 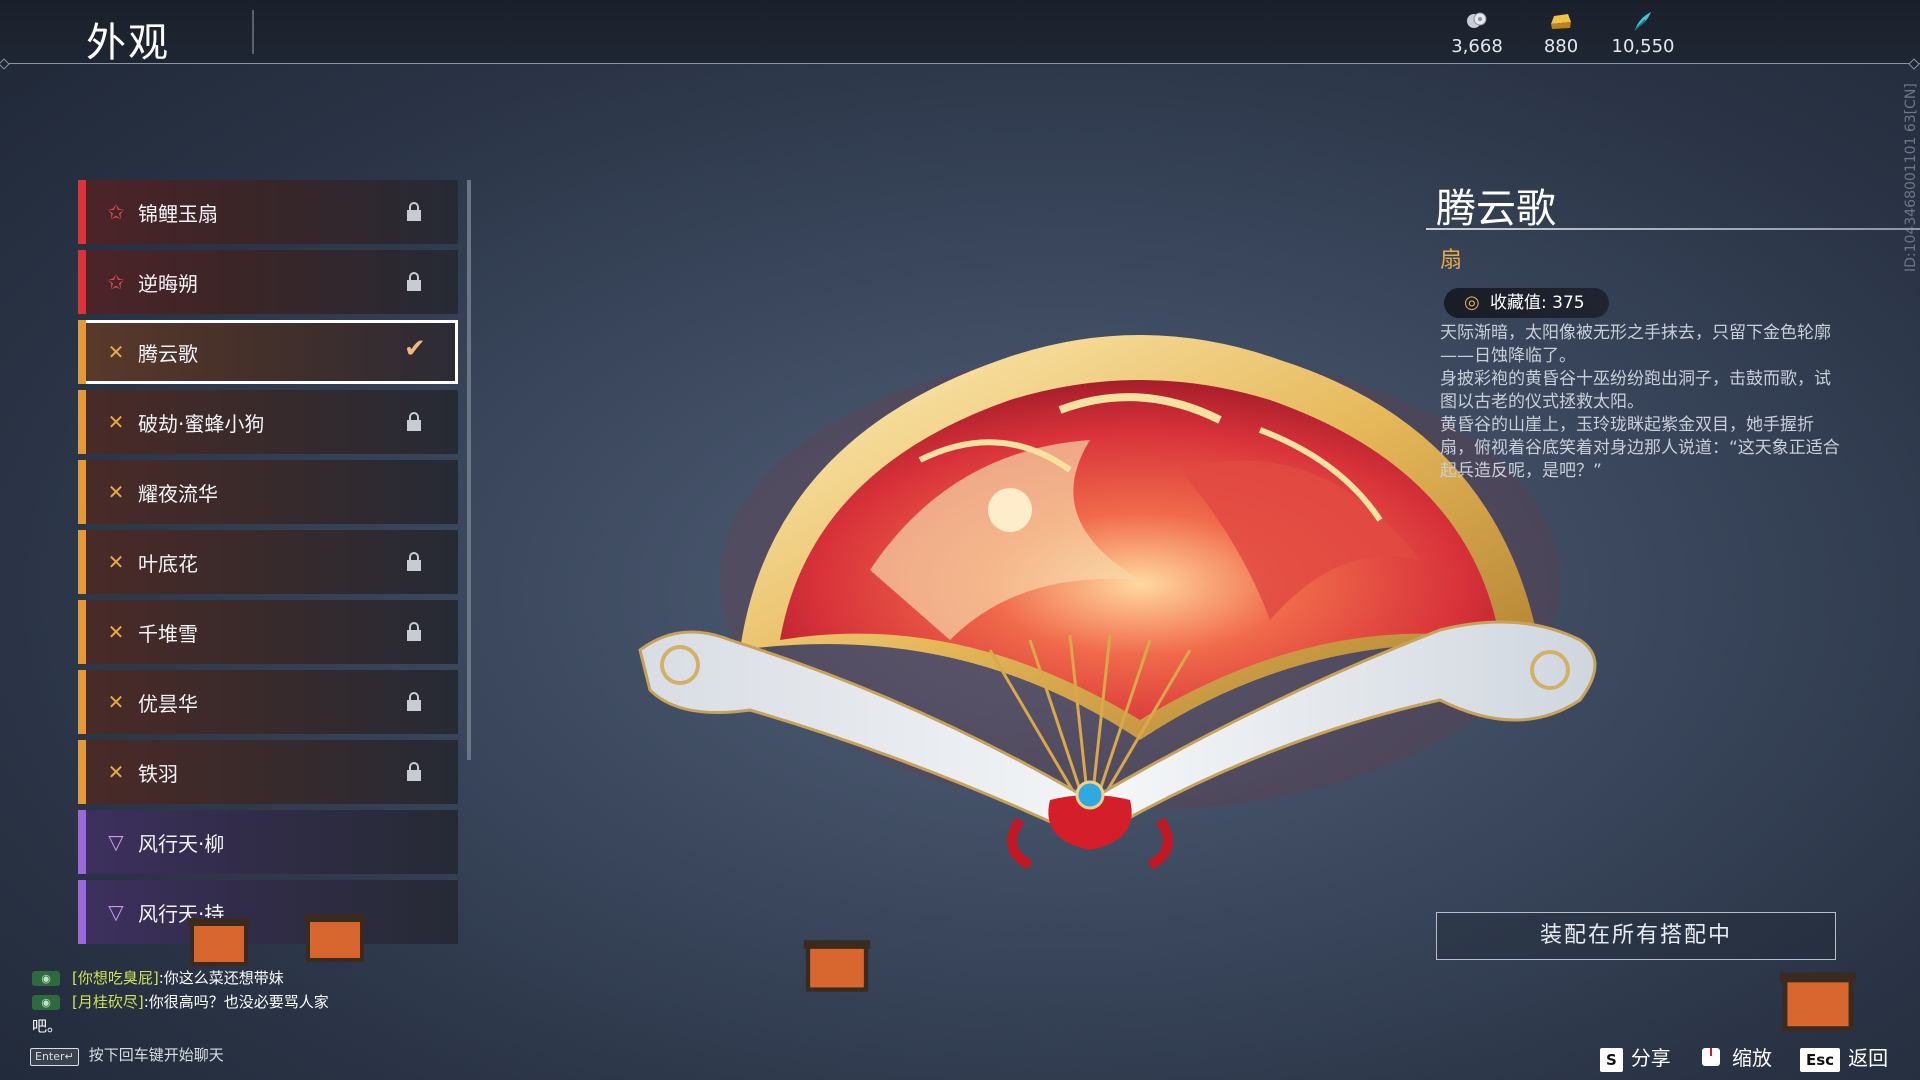 What do you see at coordinates (1477, 22) in the screenshot?
I see `coin-icon` at bounding box center [1477, 22].